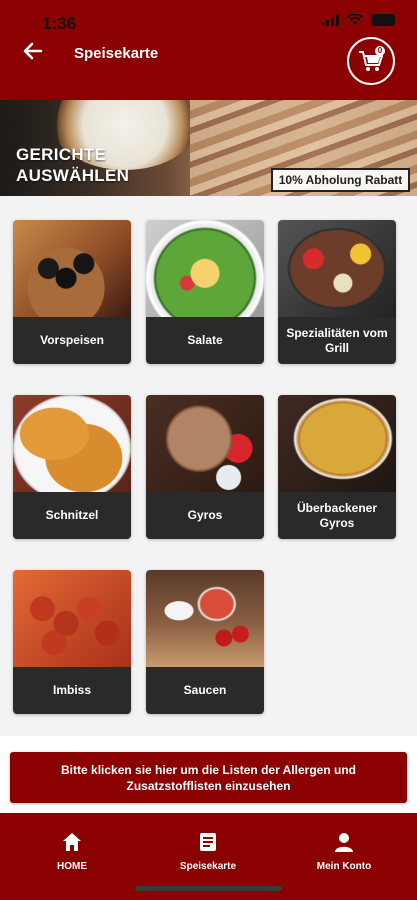  Describe the element at coordinates (208, 866) in the screenshot. I see `nav-speisekarte-label: Speisekarte` at that location.